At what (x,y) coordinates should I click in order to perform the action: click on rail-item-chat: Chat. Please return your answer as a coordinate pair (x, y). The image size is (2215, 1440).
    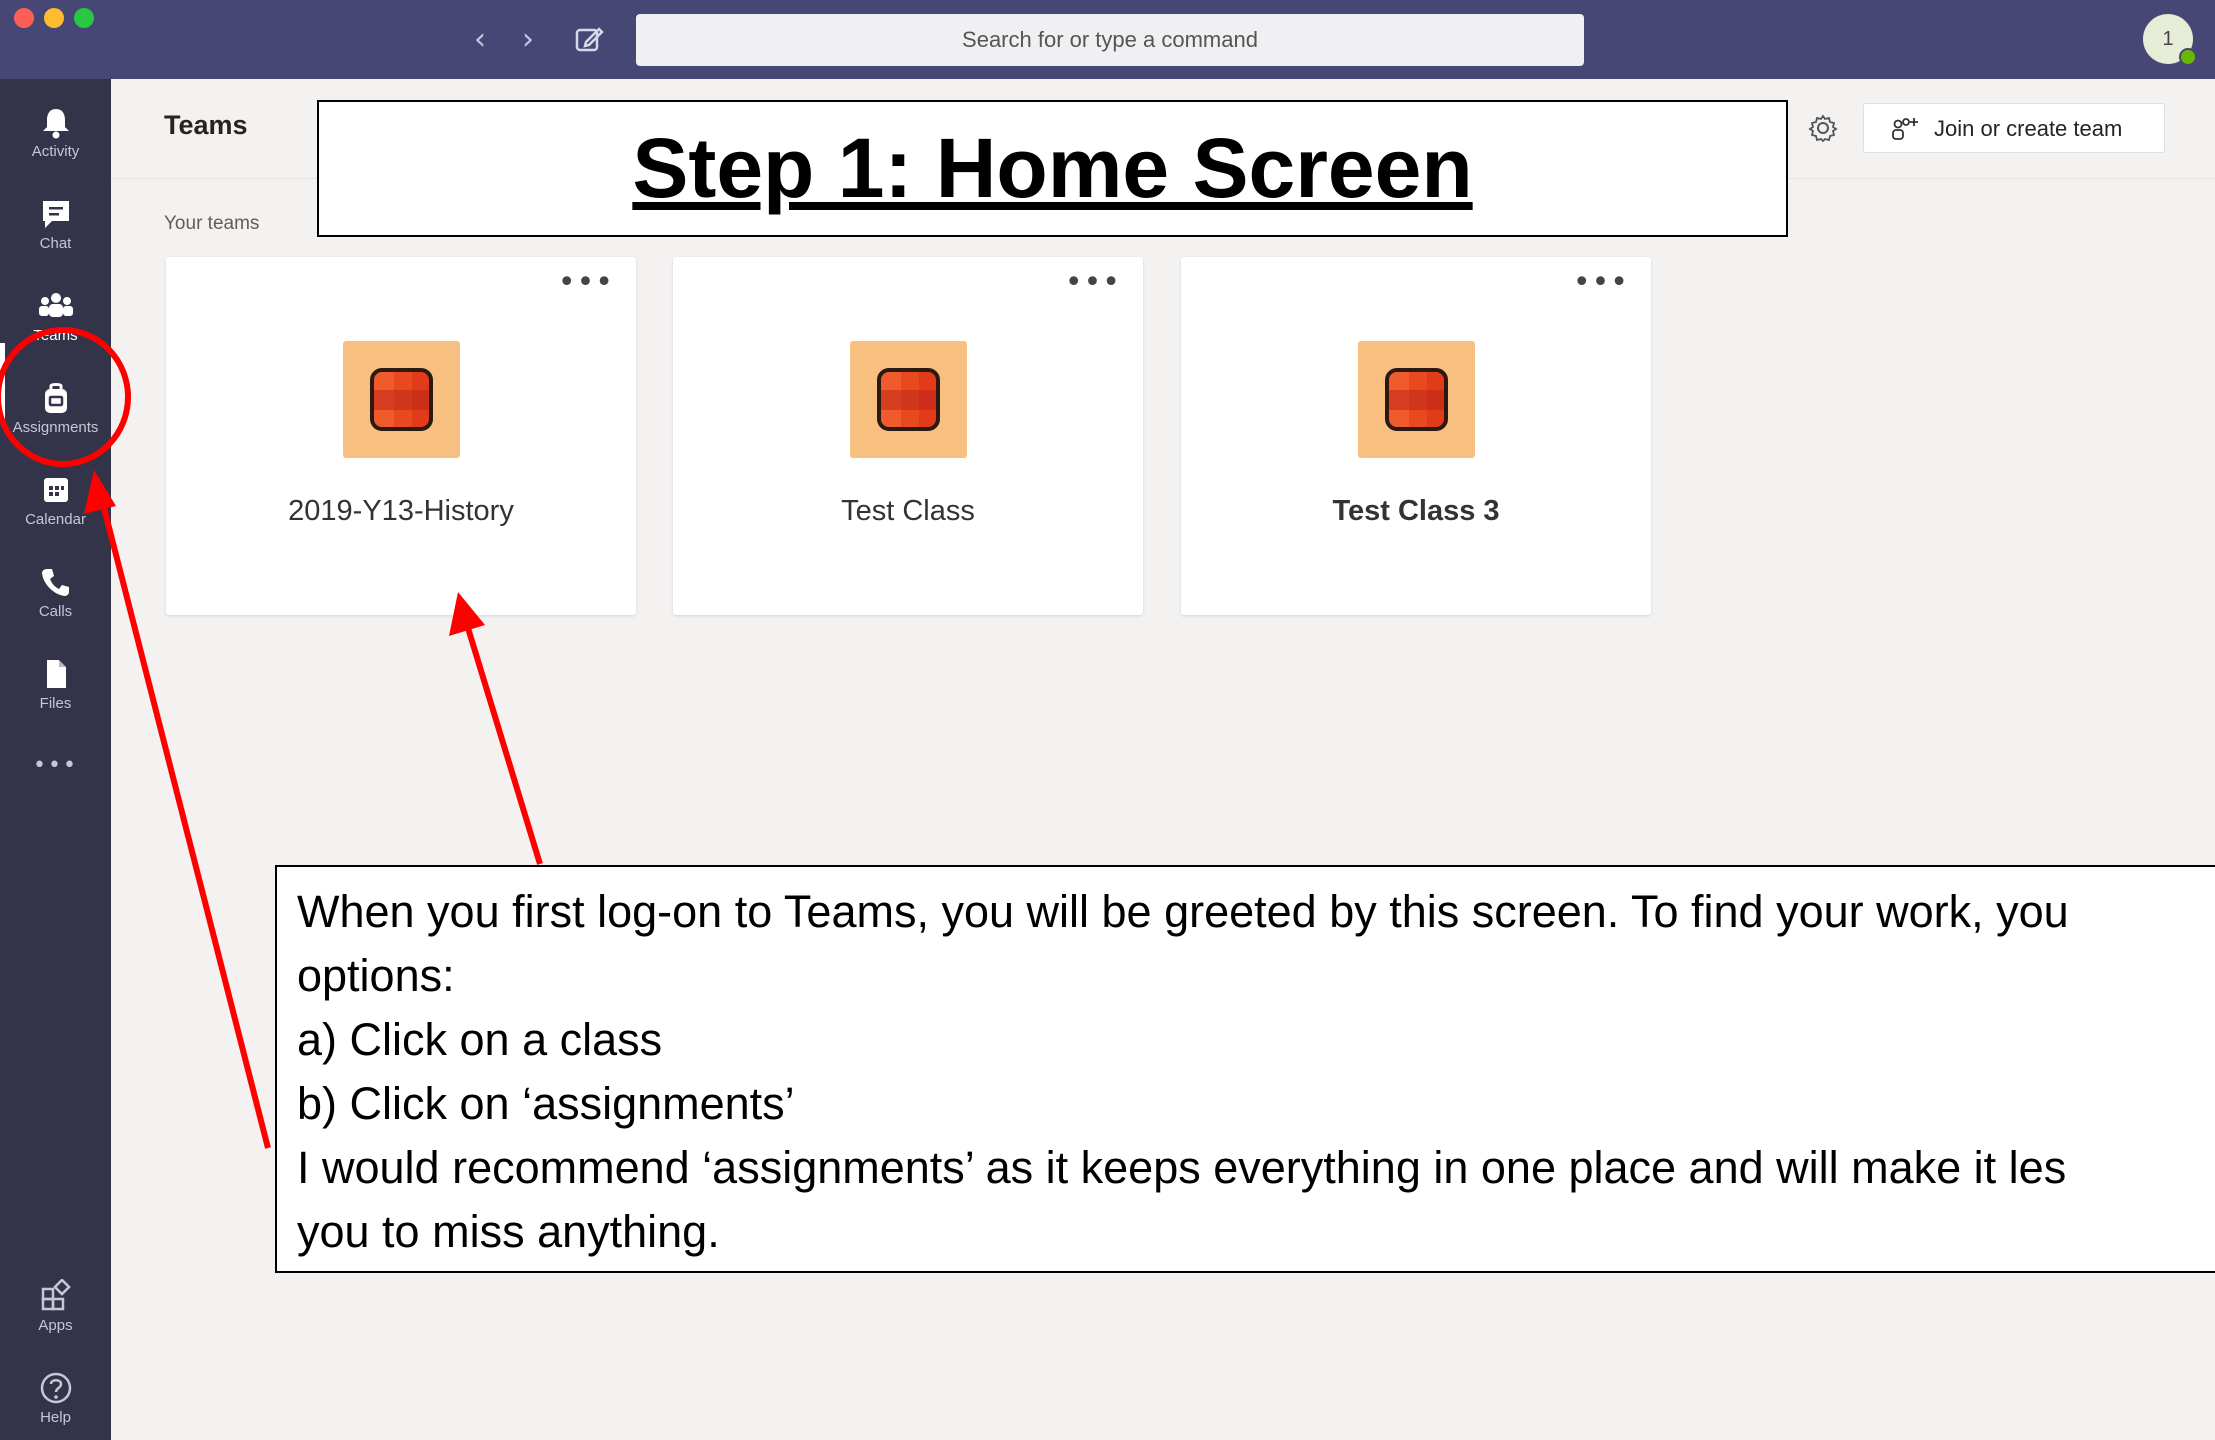
    Looking at the image, I should click on (55, 228).